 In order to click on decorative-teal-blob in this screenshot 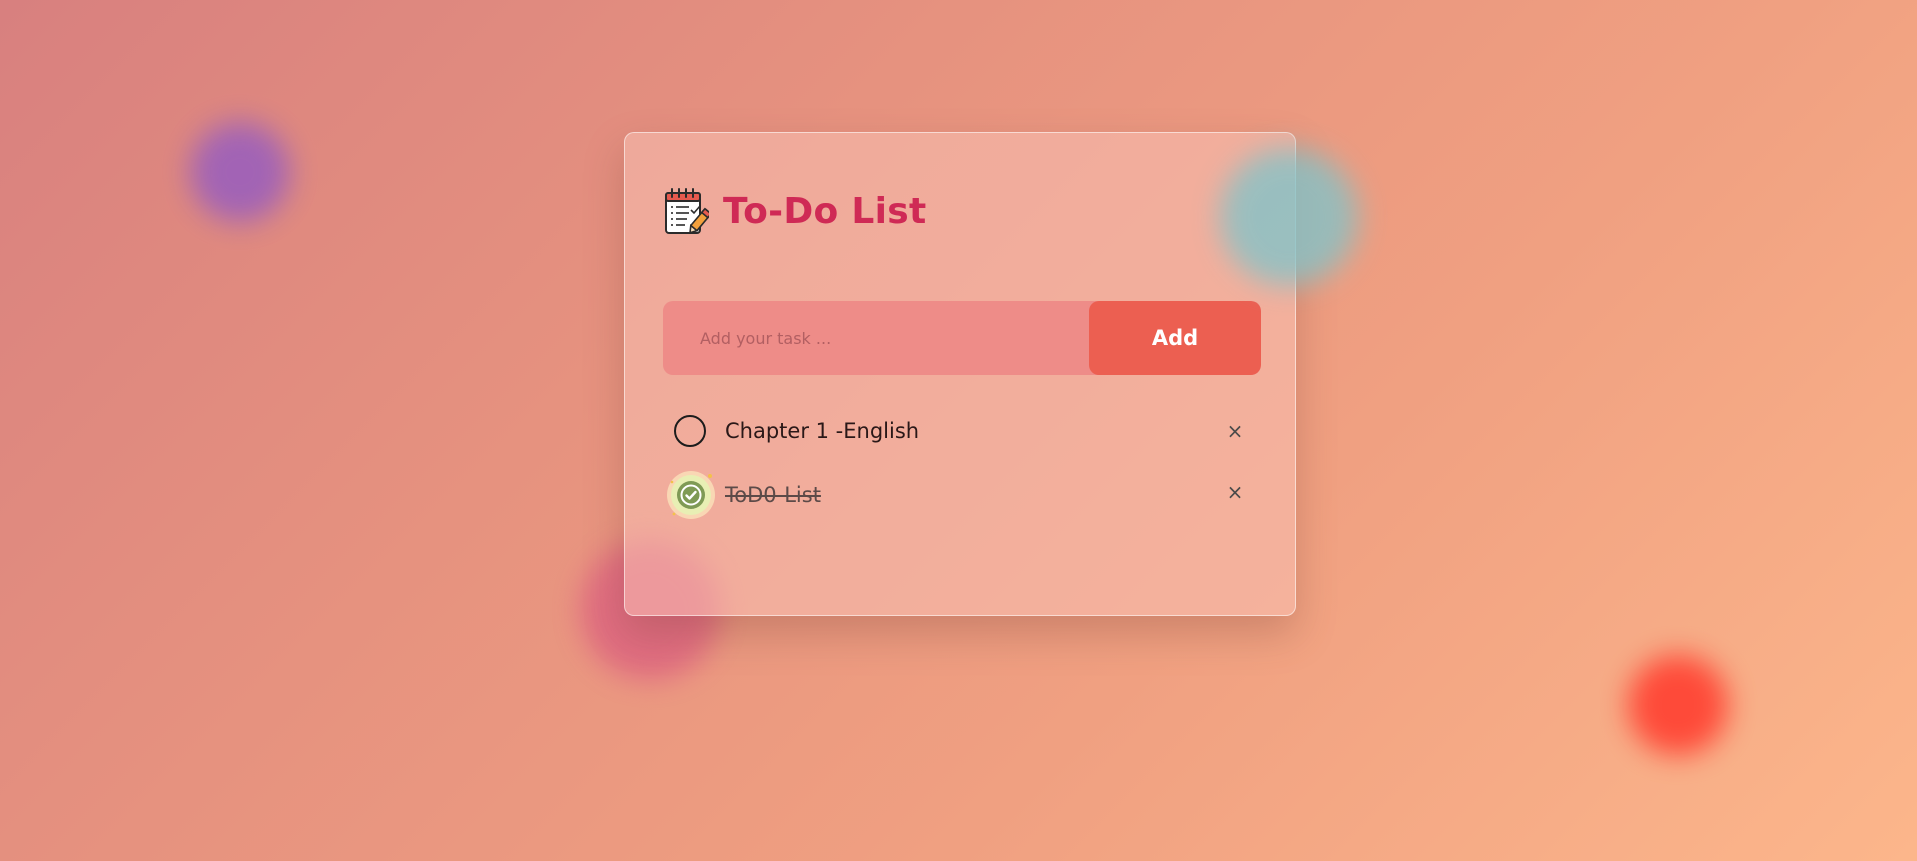, I will do `click(1289, 217)`.